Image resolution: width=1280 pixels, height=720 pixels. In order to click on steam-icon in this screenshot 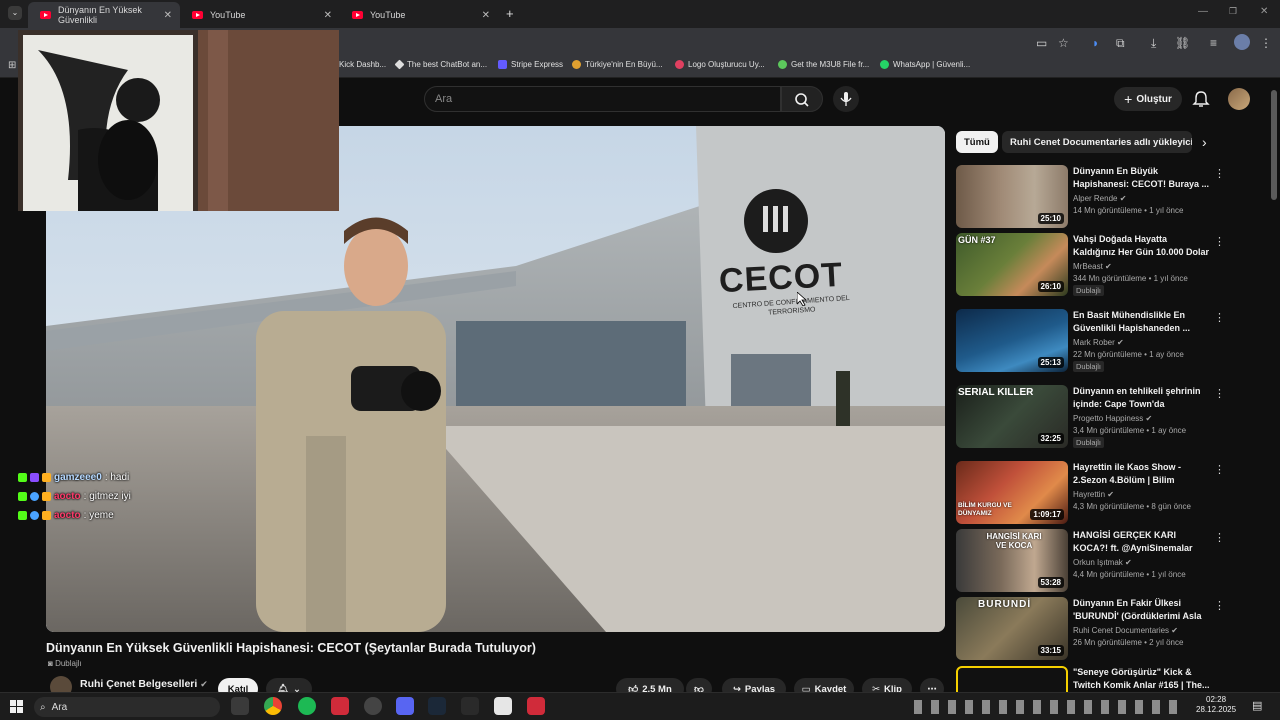, I will do `click(437, 706)`.